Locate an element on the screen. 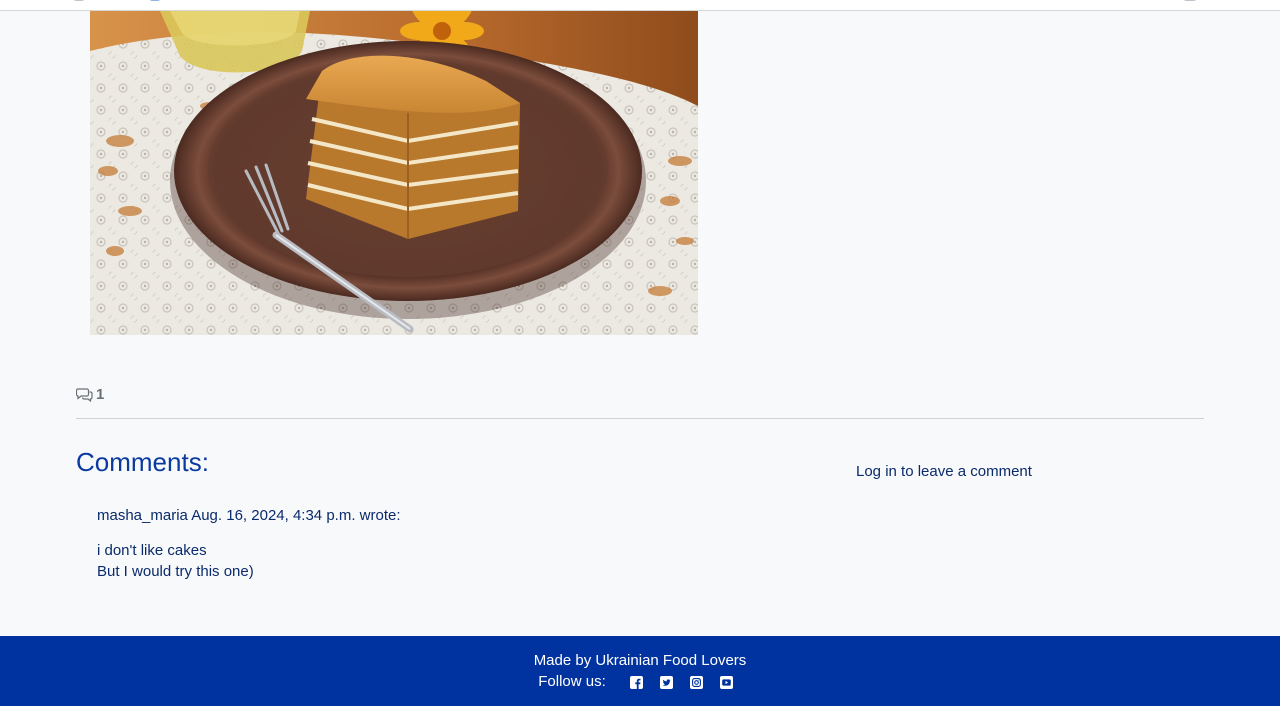 The image size is (1280, 706). footer-credit: Made by Ukrainian Food Lovers is located at coordinates (640, 660).